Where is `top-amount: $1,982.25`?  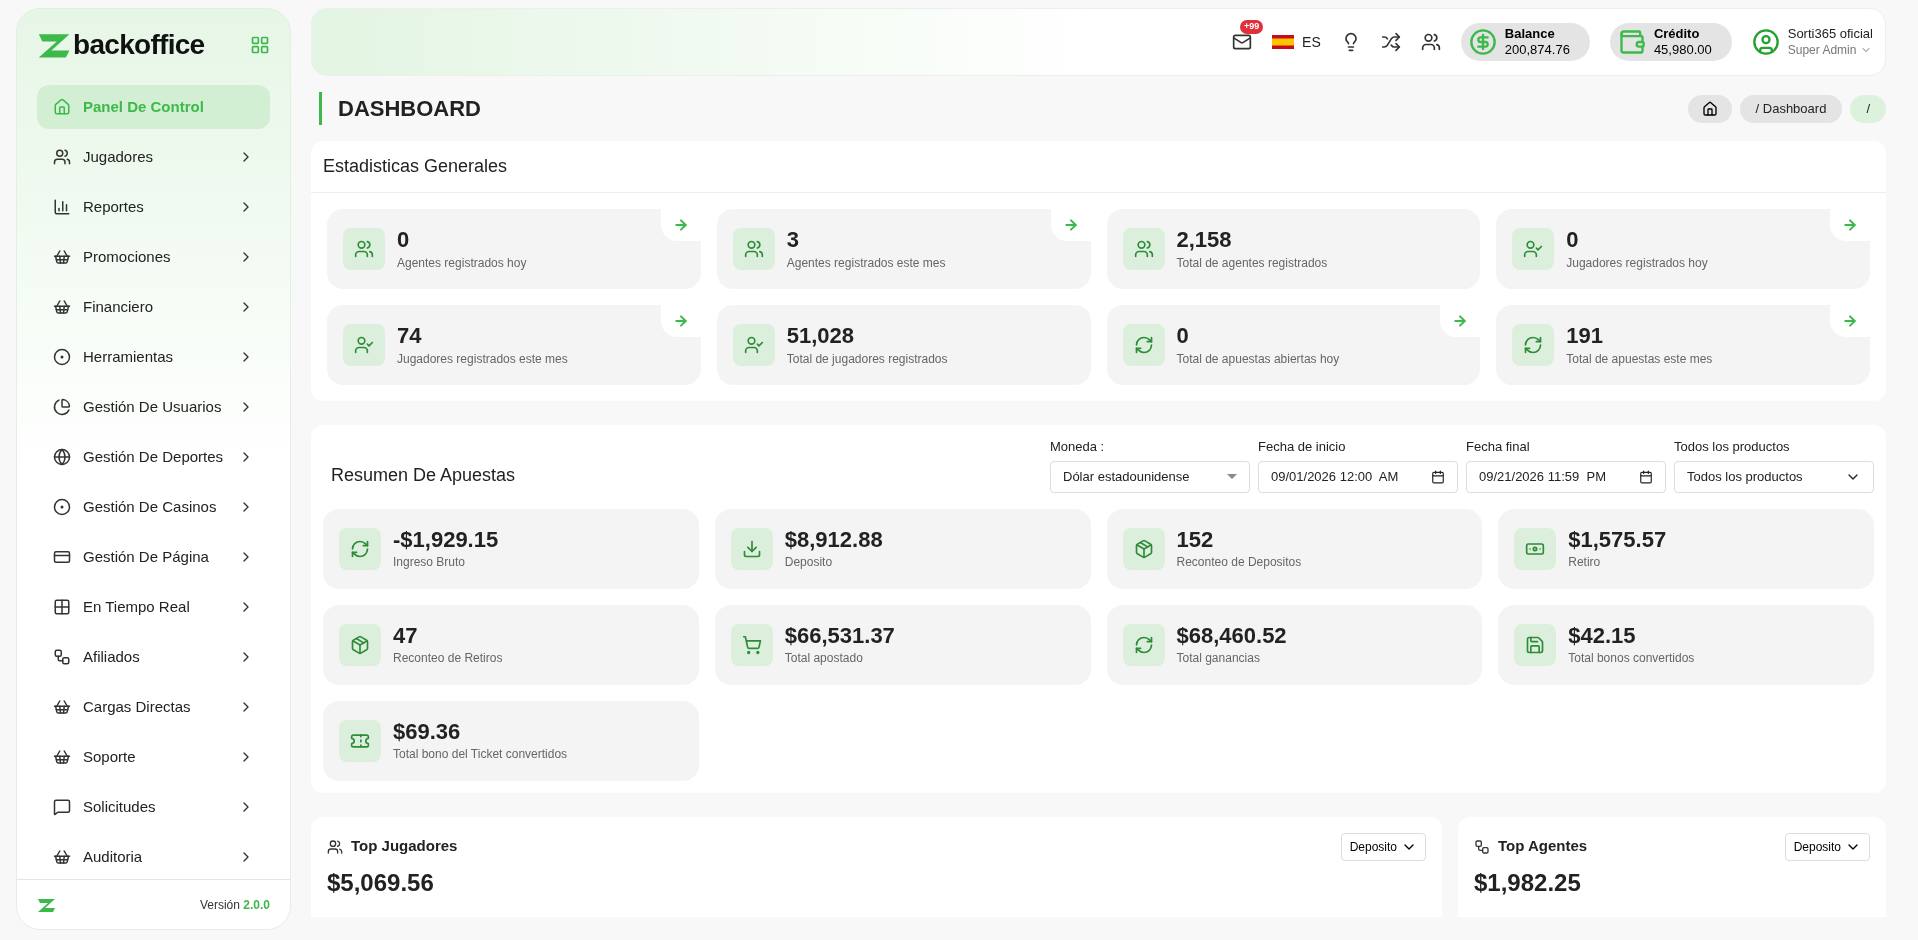
top-amount: $1,982.25 is located at coordinates (1528, 882).